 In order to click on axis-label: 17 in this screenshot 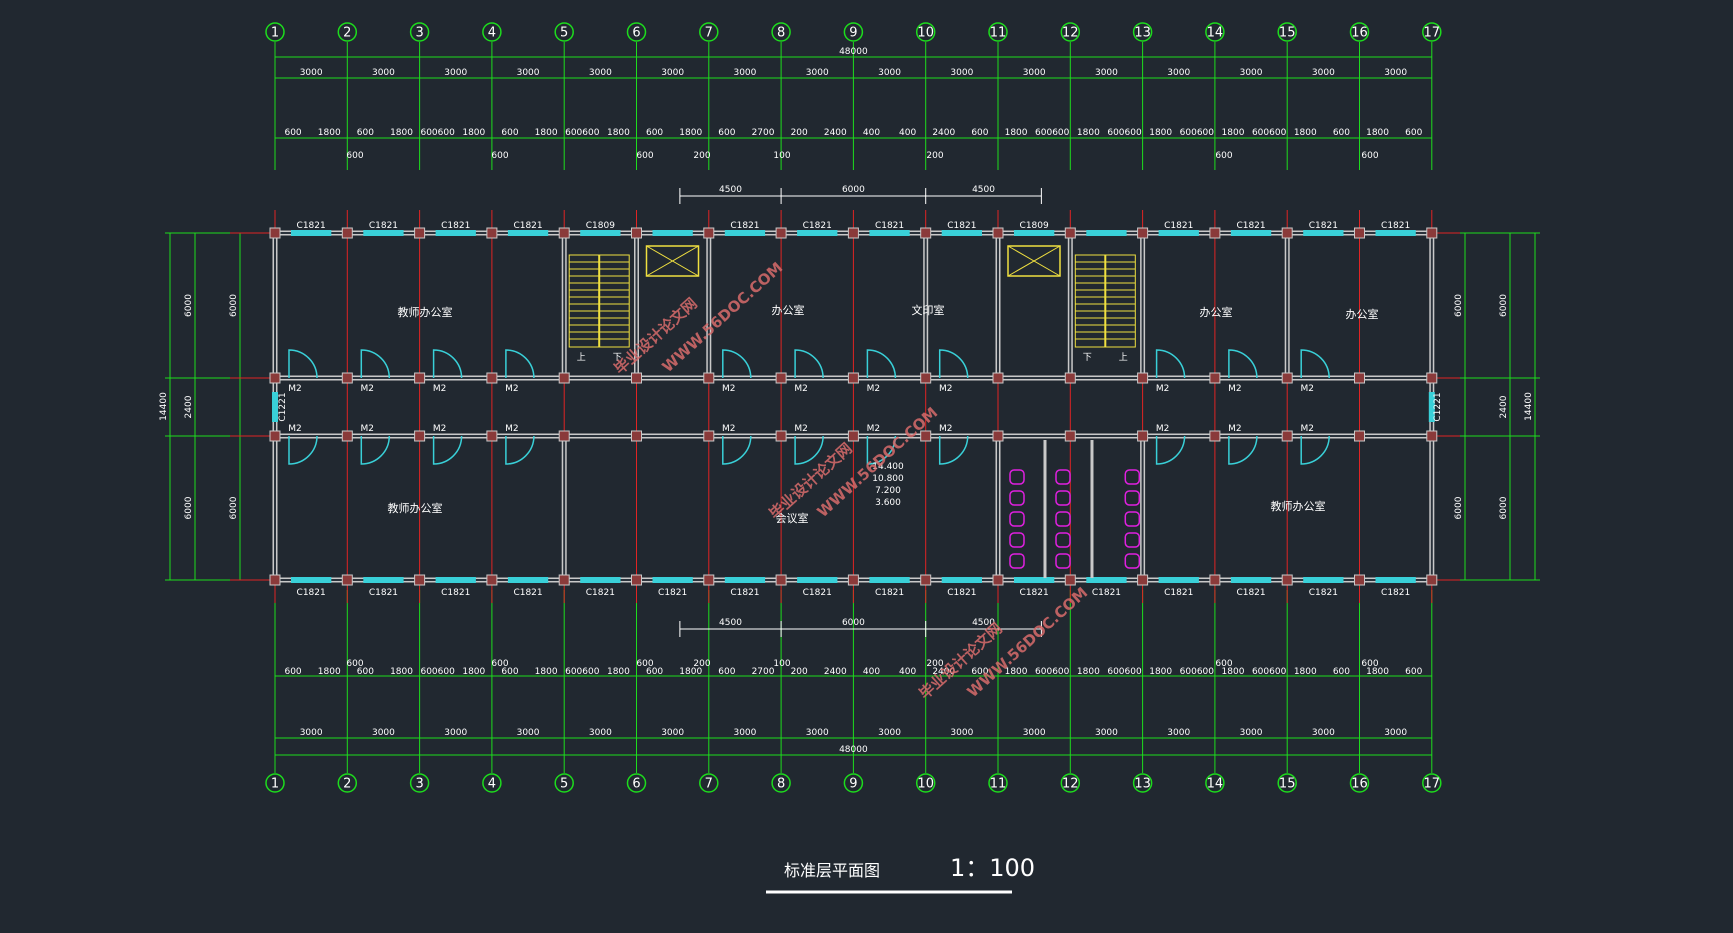, I will do `click(1432, 784)`.